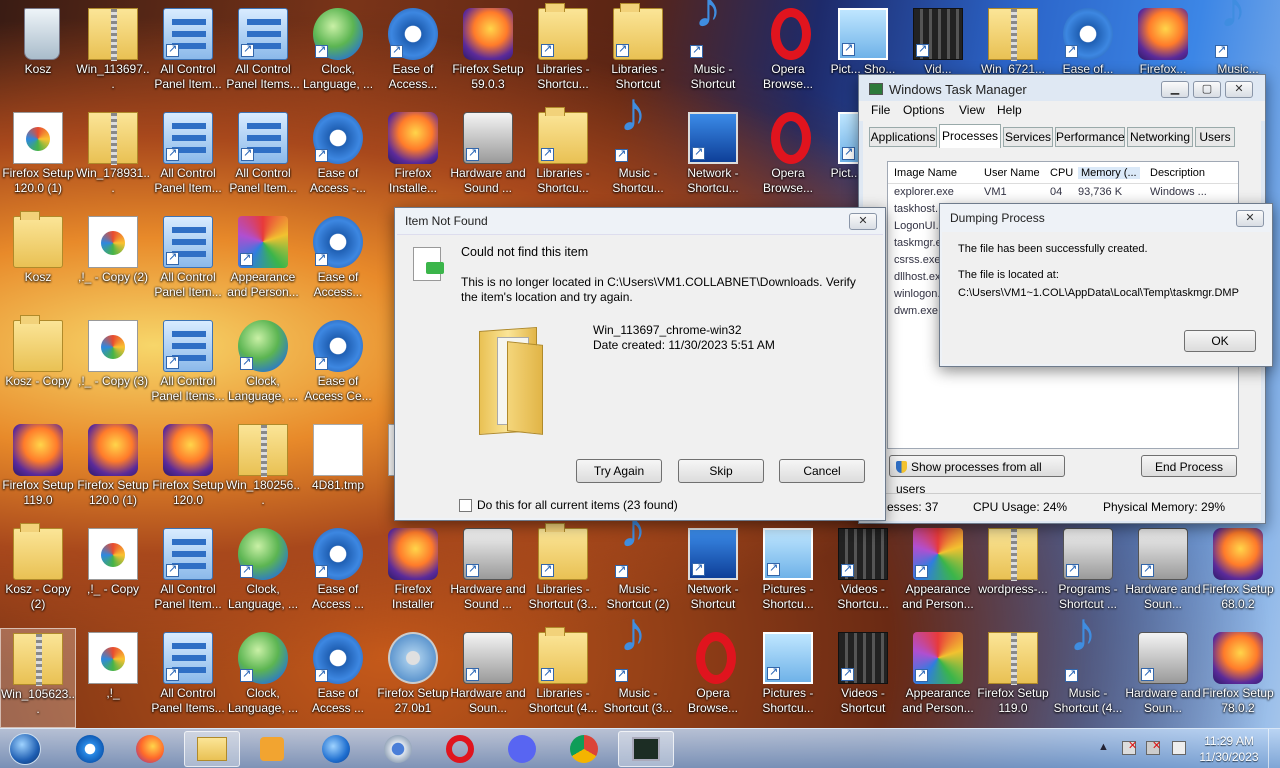 Image resolution: width=1280 pixels, height=768 pixels. Describe the element at coordinates (113, 366) in the screenshot. I see `desktop-icon: ,!_ - Copy (3)` at that location.